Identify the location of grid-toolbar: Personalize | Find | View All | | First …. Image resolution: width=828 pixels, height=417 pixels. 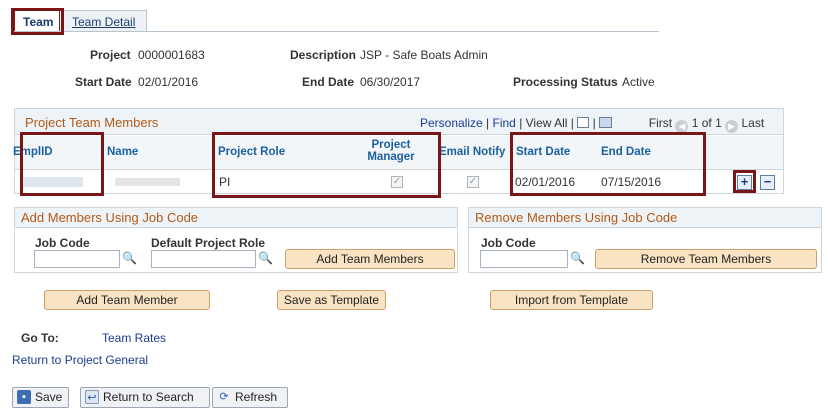
(592, 124).